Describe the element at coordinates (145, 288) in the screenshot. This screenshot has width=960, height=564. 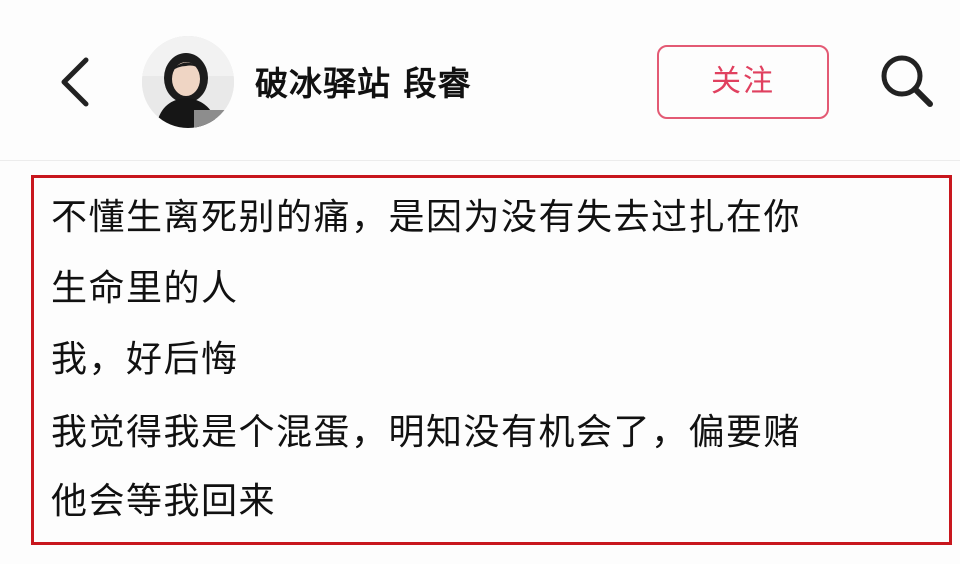
I see `post-line: 生命里的人` at that location.